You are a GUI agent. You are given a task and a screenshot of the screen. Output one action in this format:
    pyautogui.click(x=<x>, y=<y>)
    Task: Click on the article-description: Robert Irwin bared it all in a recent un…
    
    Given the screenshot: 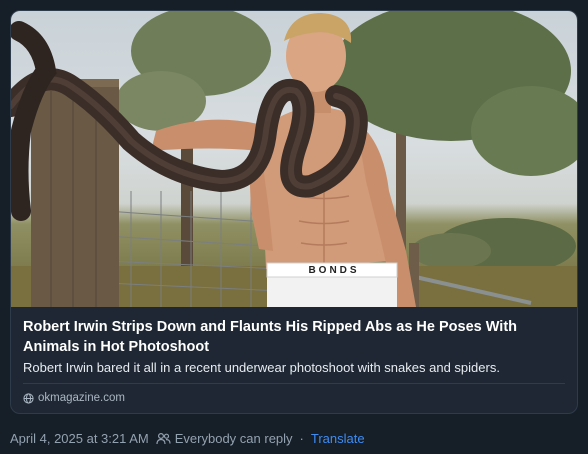 What is the action you would take?
    pyautogui.click(x=261, y=367)
    